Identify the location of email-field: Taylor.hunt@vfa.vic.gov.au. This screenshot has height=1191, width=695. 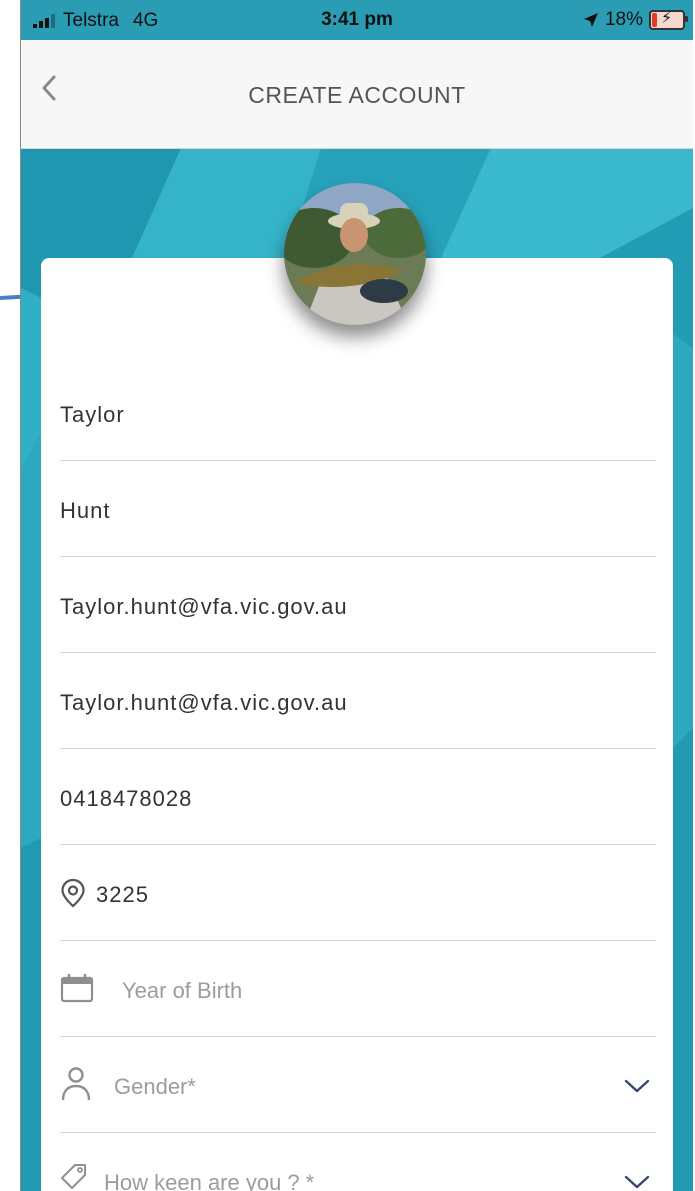
(358, 604).